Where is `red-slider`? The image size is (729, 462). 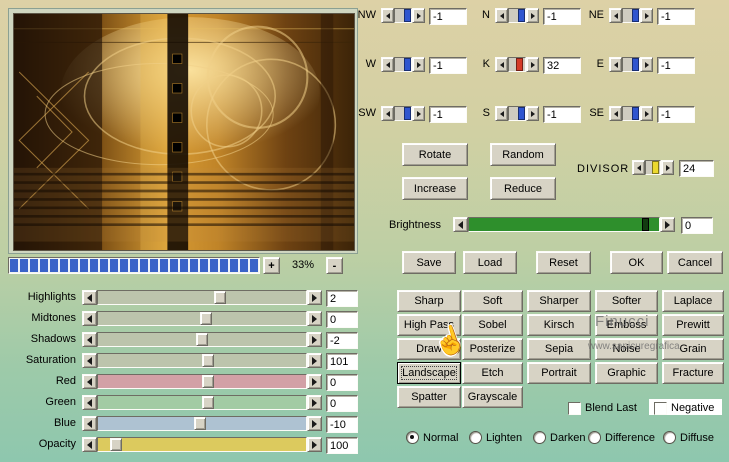 red-slider is located at coordinates (202, 381).